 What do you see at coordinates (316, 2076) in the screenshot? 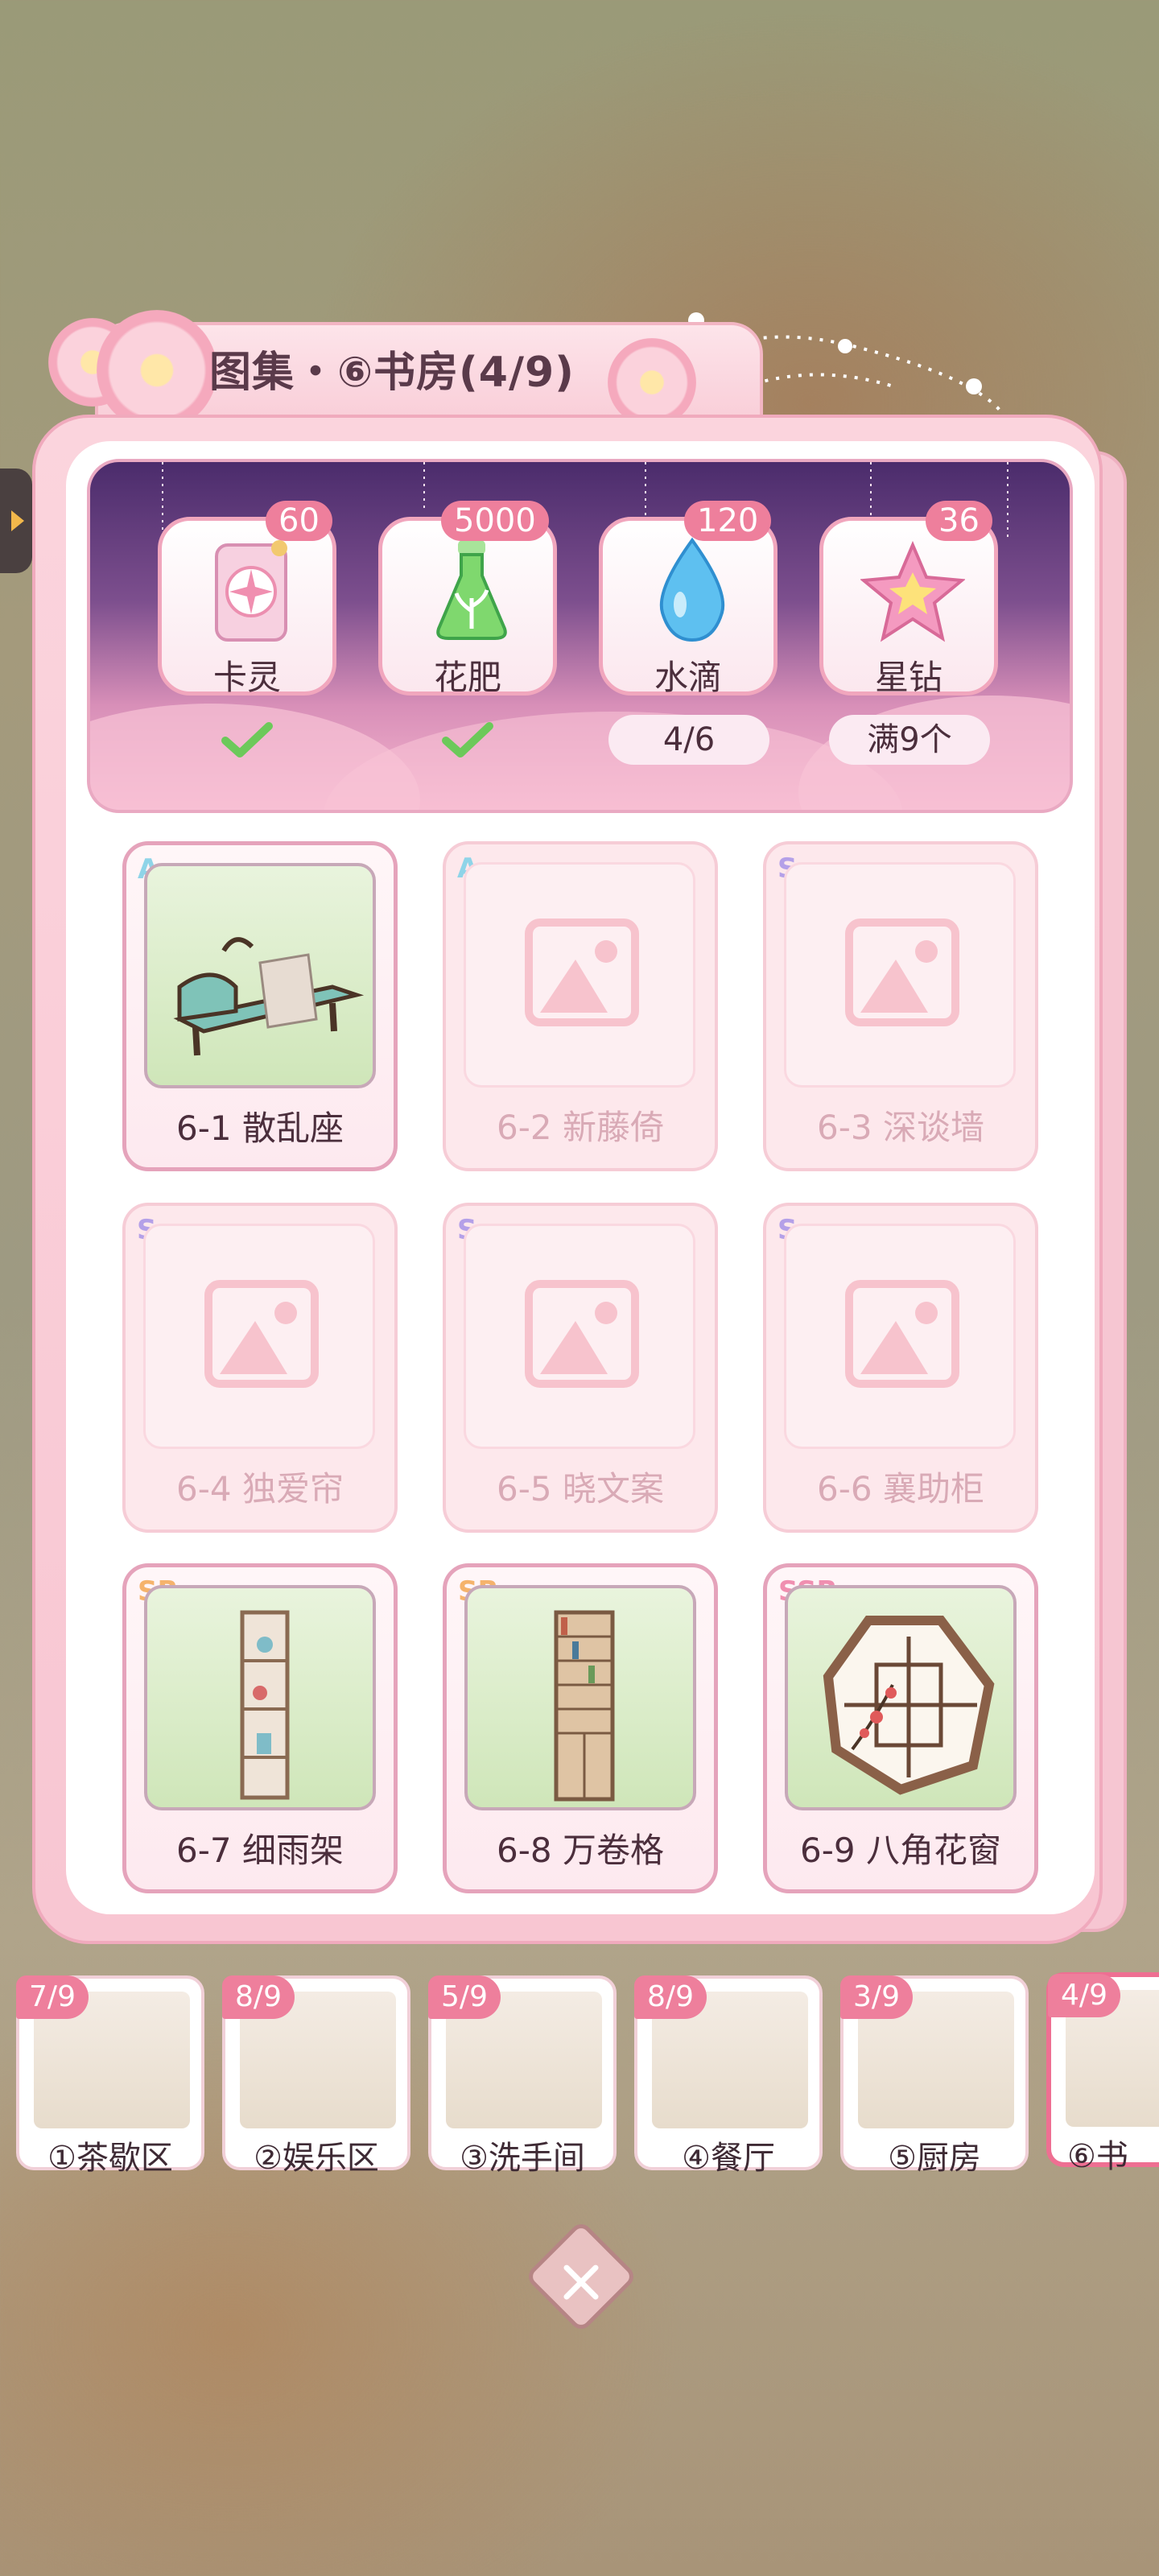
I see `tab-entertainment-area: 8/9 ②娱乐区` at bounding box center [316, 2076].